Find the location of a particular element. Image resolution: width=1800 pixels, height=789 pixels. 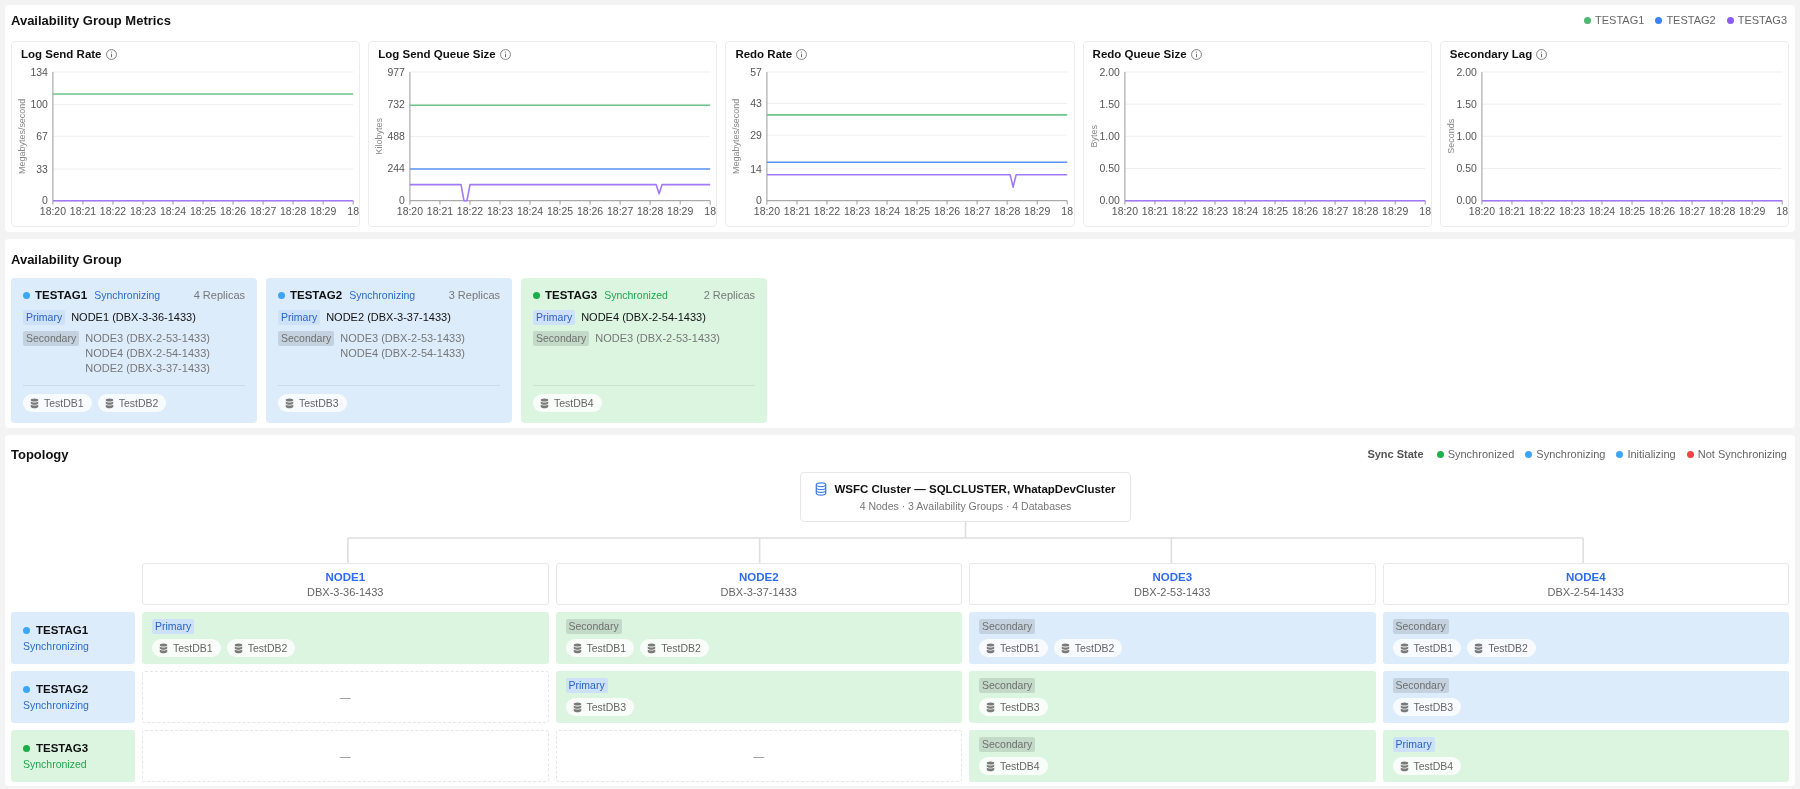

empty-dash: — is located at coordinates (759, 756).